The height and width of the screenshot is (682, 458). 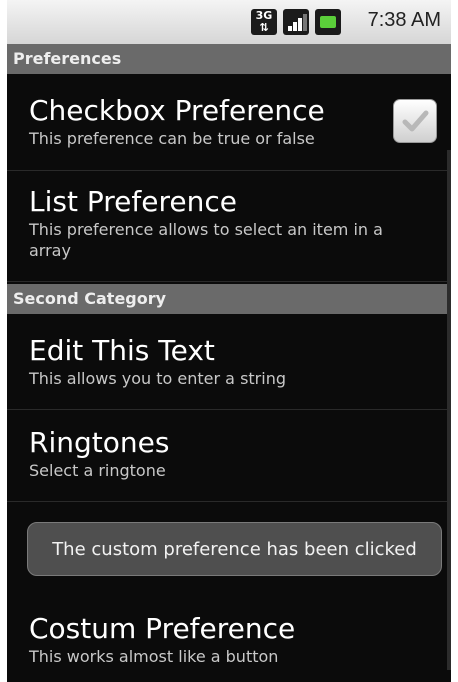 What do you see at coordinates (157, 378) in the screenshot?
I see `pref-summary: This allows you to enter a string` at bounding box center [157, 378].